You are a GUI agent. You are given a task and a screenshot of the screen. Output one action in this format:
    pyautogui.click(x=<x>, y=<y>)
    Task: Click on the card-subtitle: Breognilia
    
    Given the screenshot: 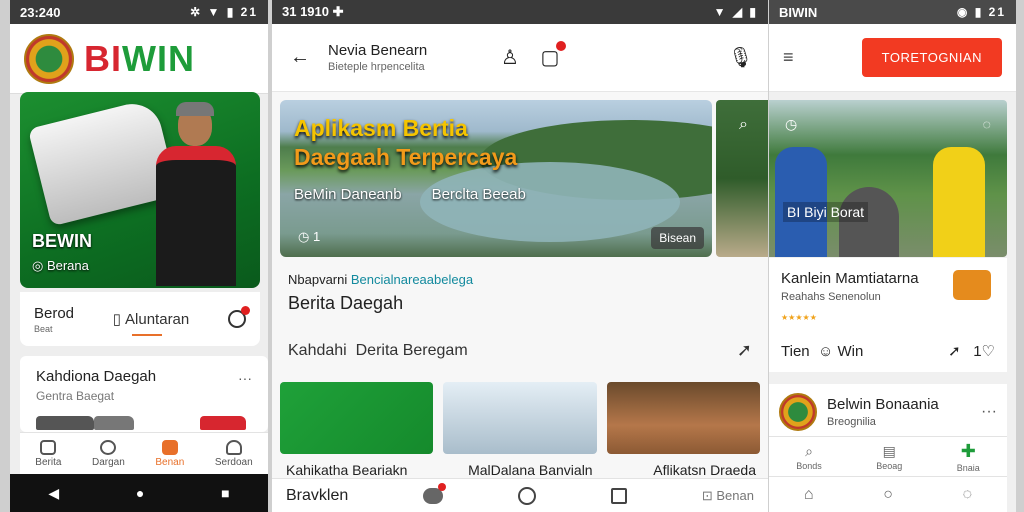 What is the action you would take?
    pyautogui.click(x=851, y=422)
    